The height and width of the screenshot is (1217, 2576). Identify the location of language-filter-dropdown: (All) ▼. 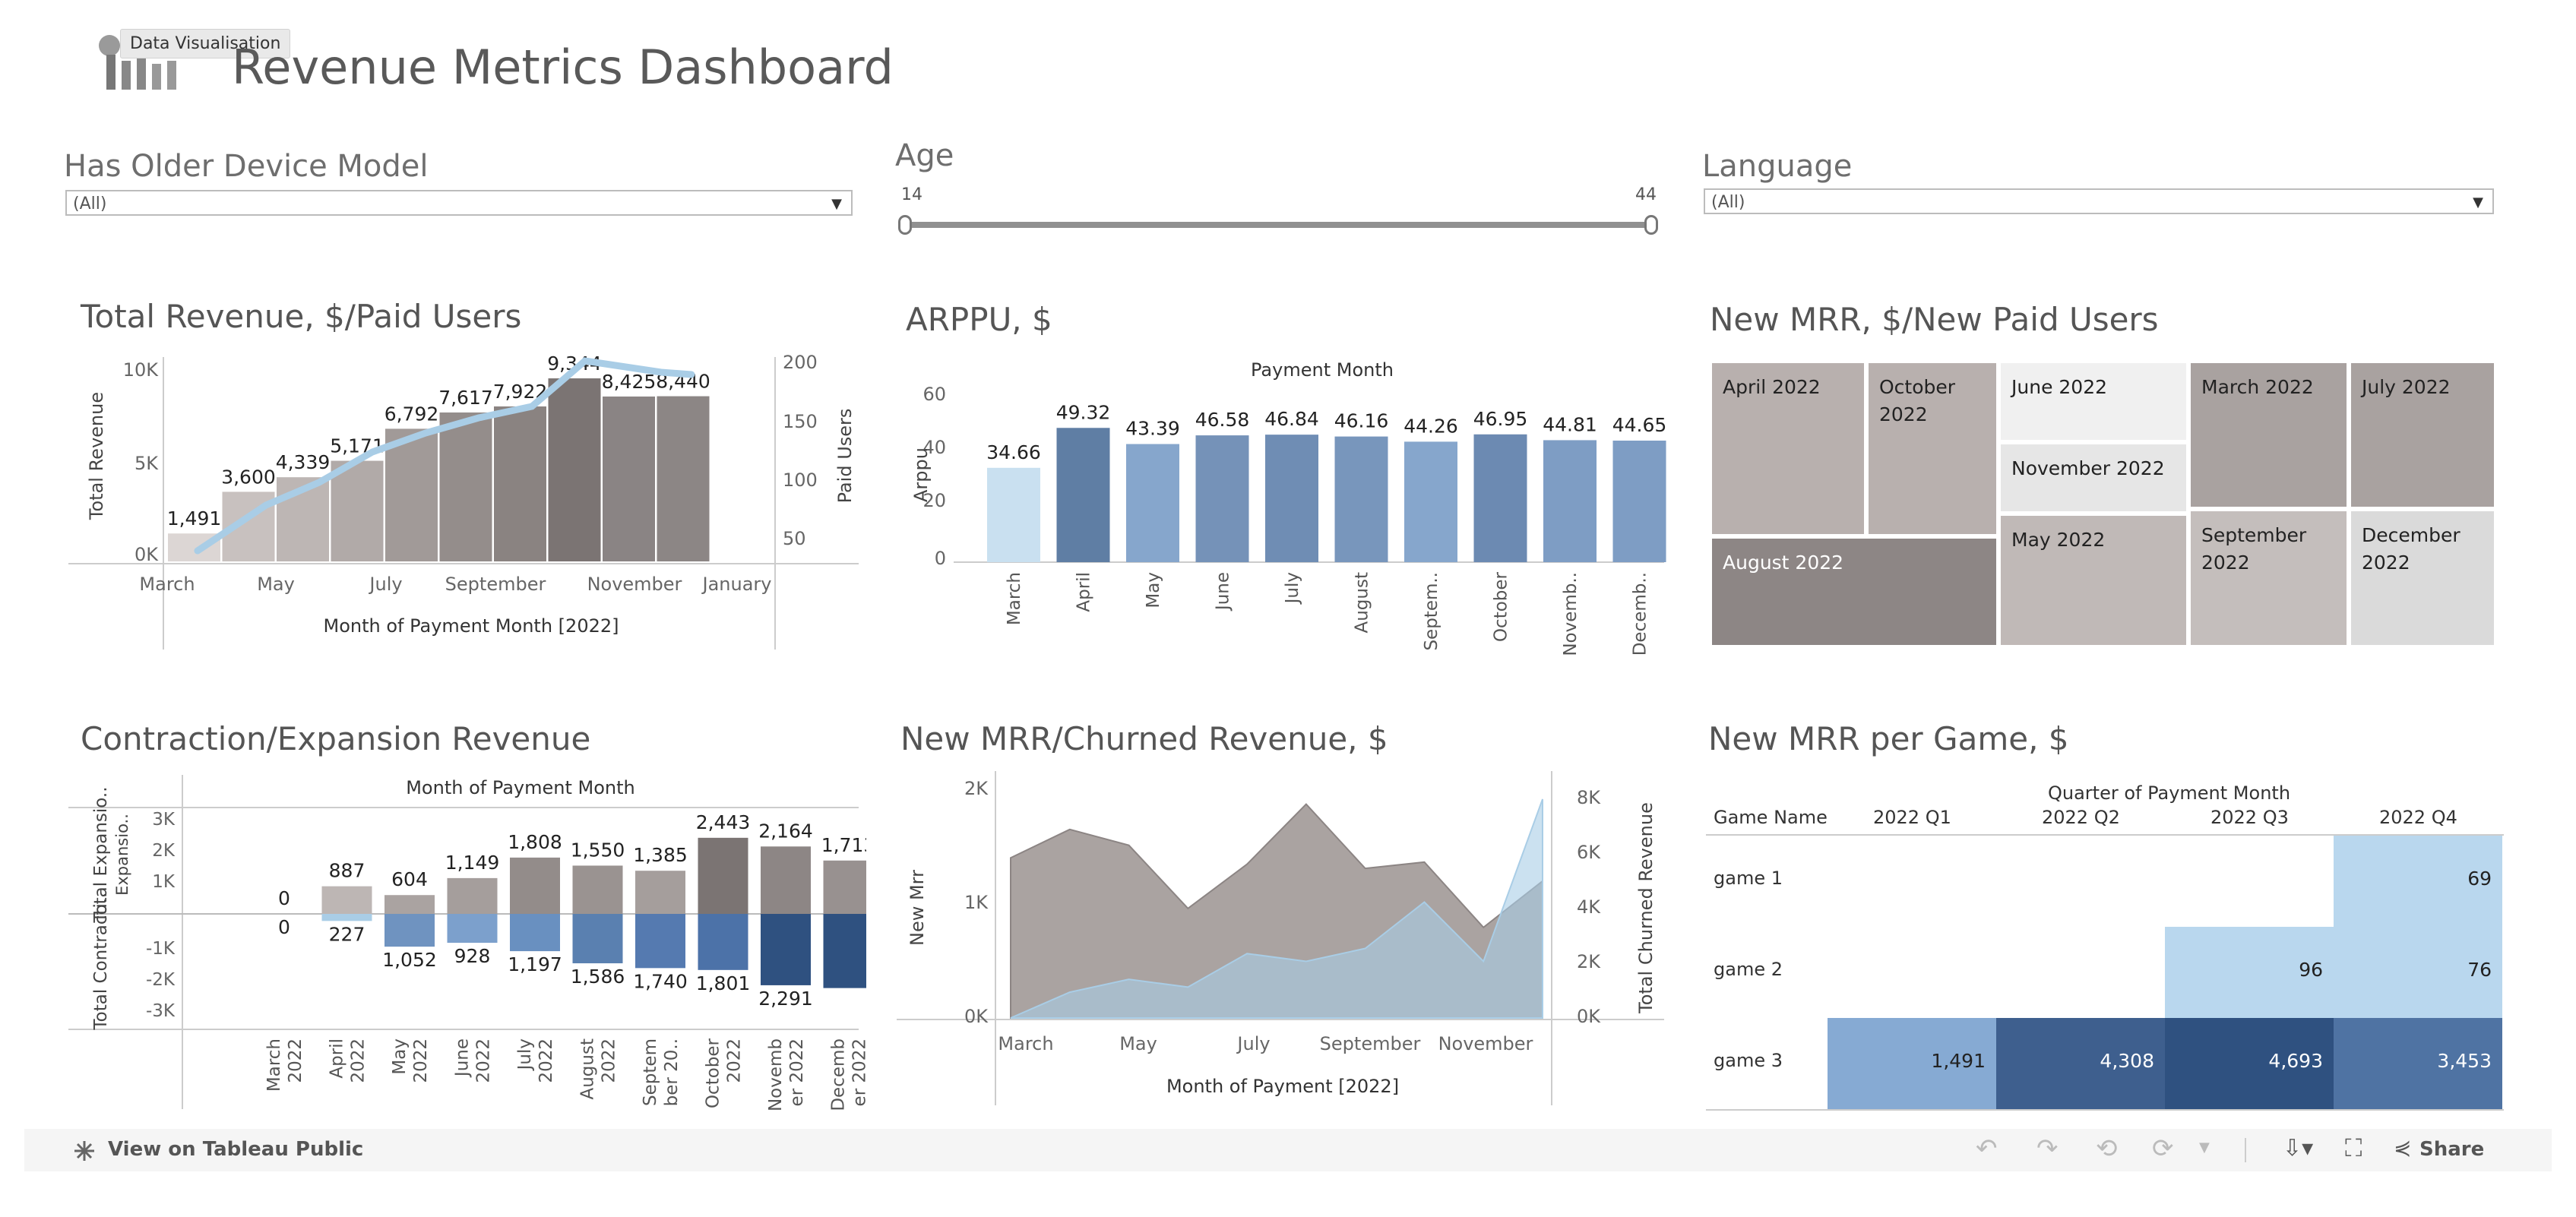
(2099, 201).